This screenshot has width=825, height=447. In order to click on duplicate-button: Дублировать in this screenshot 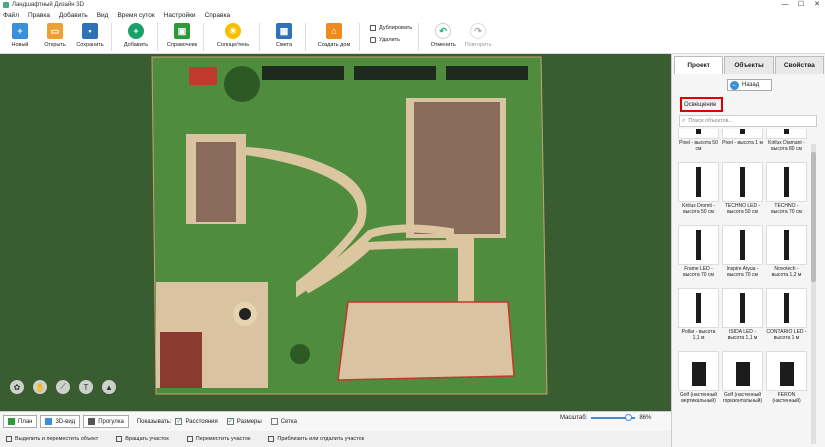, I will do `click(391, 28)`.